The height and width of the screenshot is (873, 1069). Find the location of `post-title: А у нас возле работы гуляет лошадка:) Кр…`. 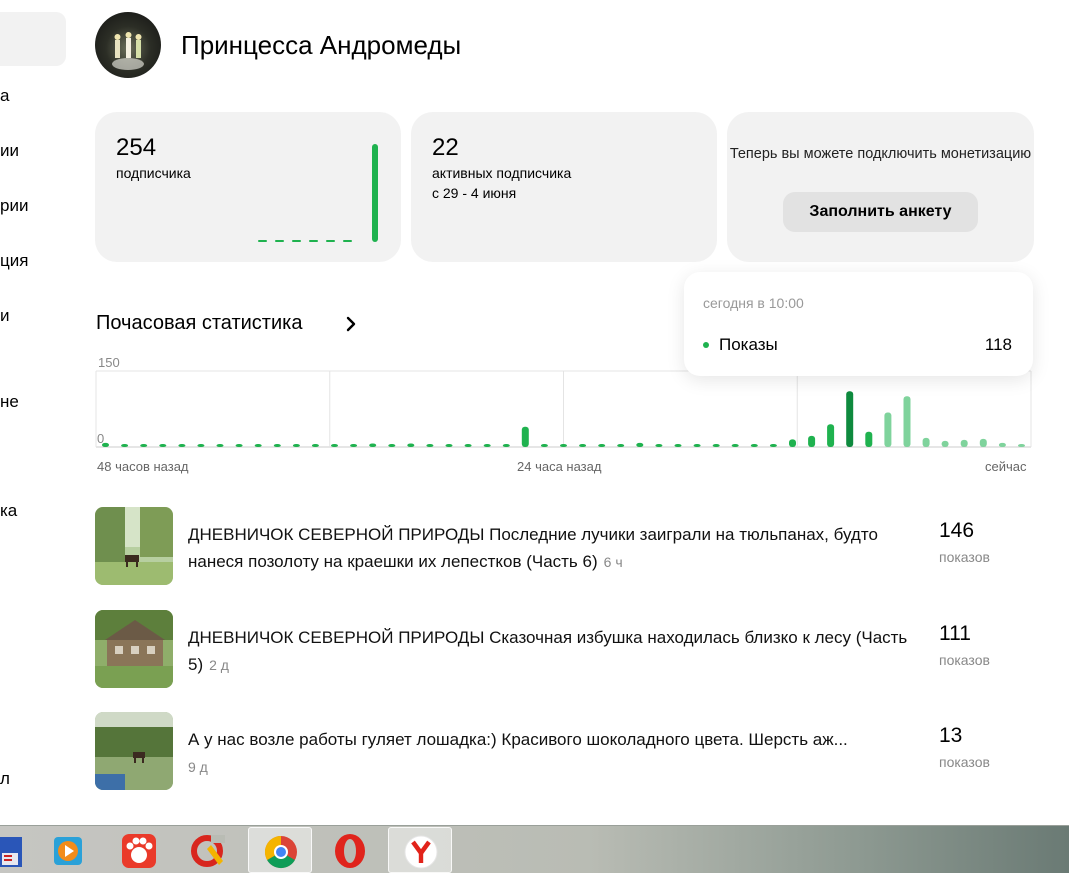

post-title: А у нас возле работы гуляет лошадка:) Кр… is located at coordinates (558, 753).